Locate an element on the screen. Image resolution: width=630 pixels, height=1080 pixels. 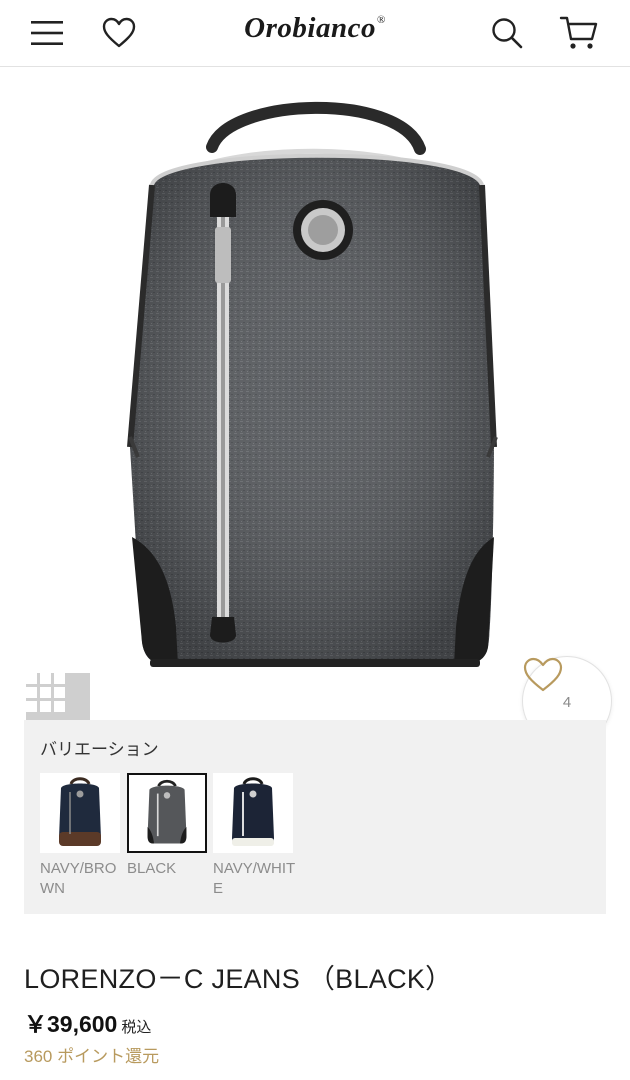
brand-logo: Orobianco® is located at coordinates (315, 28).